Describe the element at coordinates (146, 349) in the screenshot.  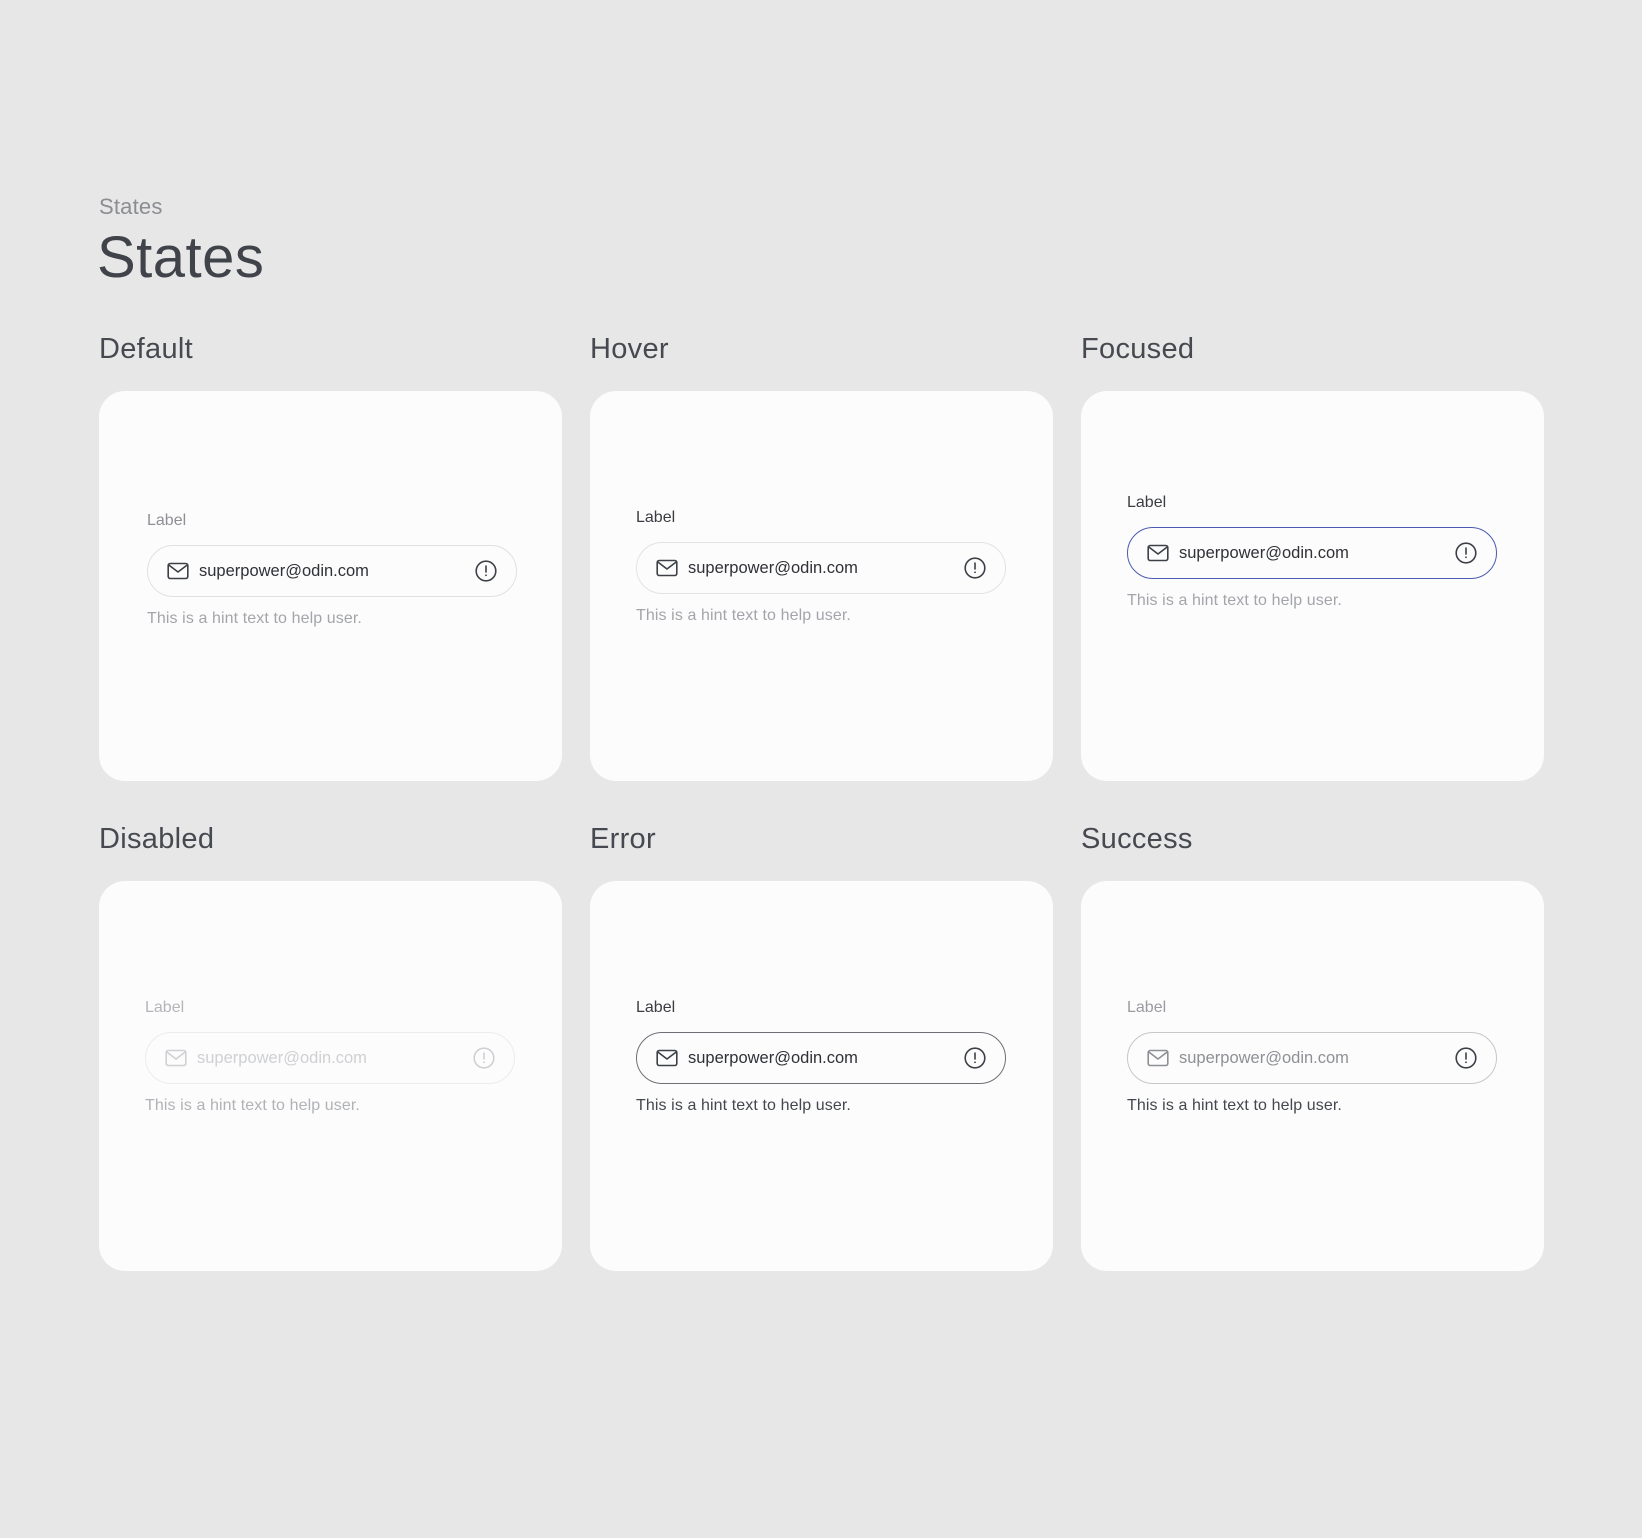
I see `section-title-default: Default` at that location.